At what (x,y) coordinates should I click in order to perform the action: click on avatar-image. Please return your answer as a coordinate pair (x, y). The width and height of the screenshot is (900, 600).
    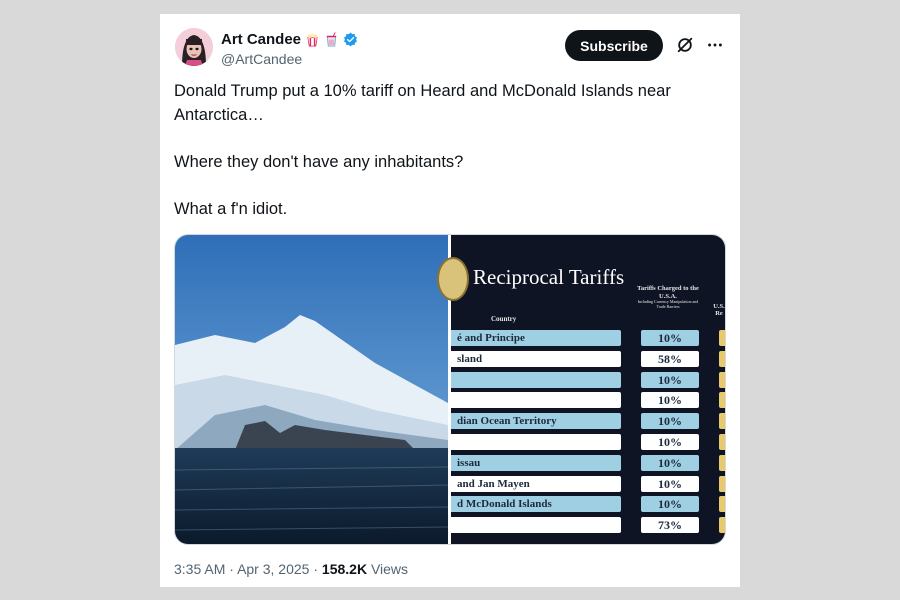
    Looking at the image, I should click on (194, 47).